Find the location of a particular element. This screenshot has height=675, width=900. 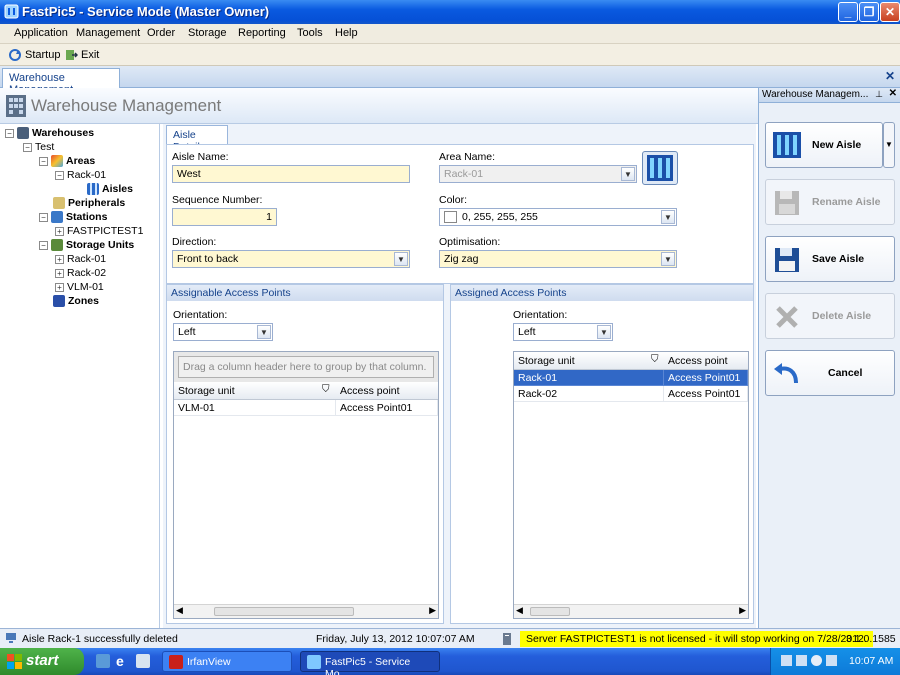

cancel-label: Cancel is located at coordinates (845, 373).